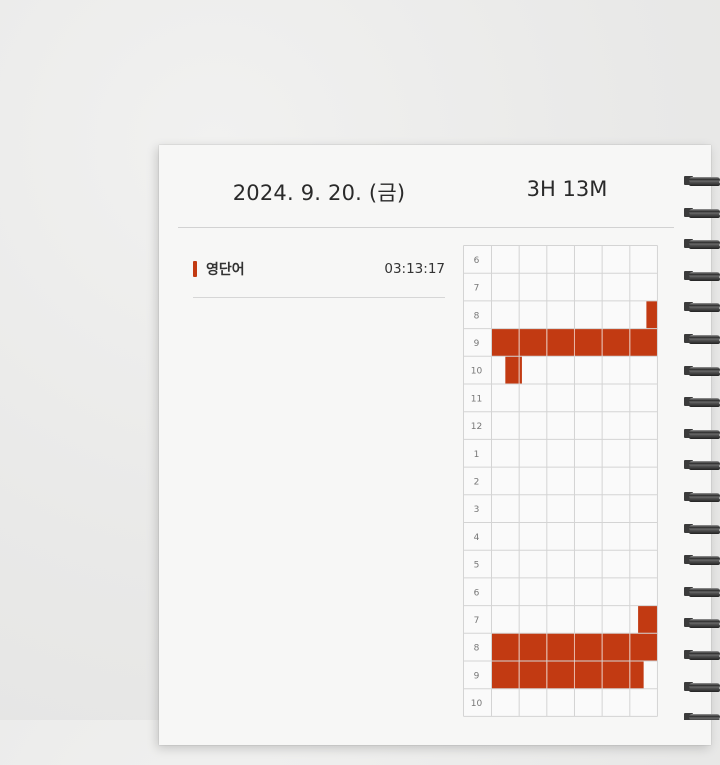 This screenshot has height=765, width=720. Describe the element at coordinates (567, 189) in the screenshot. I see `total-study-time: 3H 13M` at that location.